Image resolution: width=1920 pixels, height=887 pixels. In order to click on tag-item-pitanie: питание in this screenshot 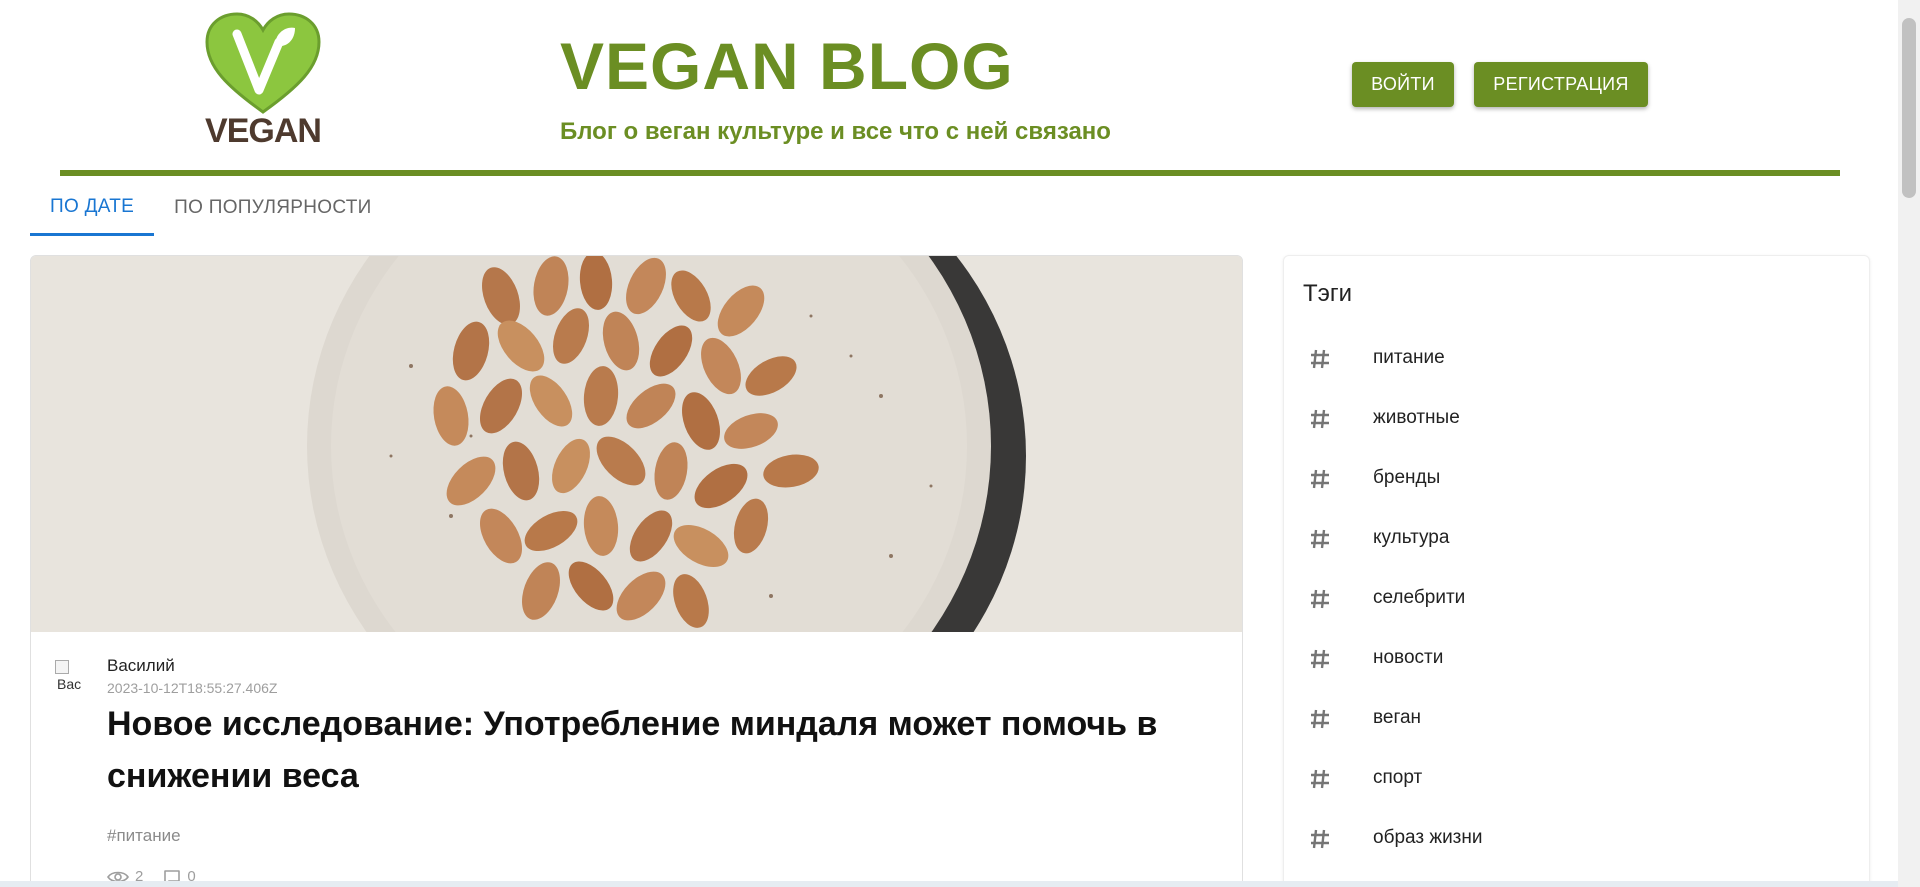, I will do `click(1576, 359)`.